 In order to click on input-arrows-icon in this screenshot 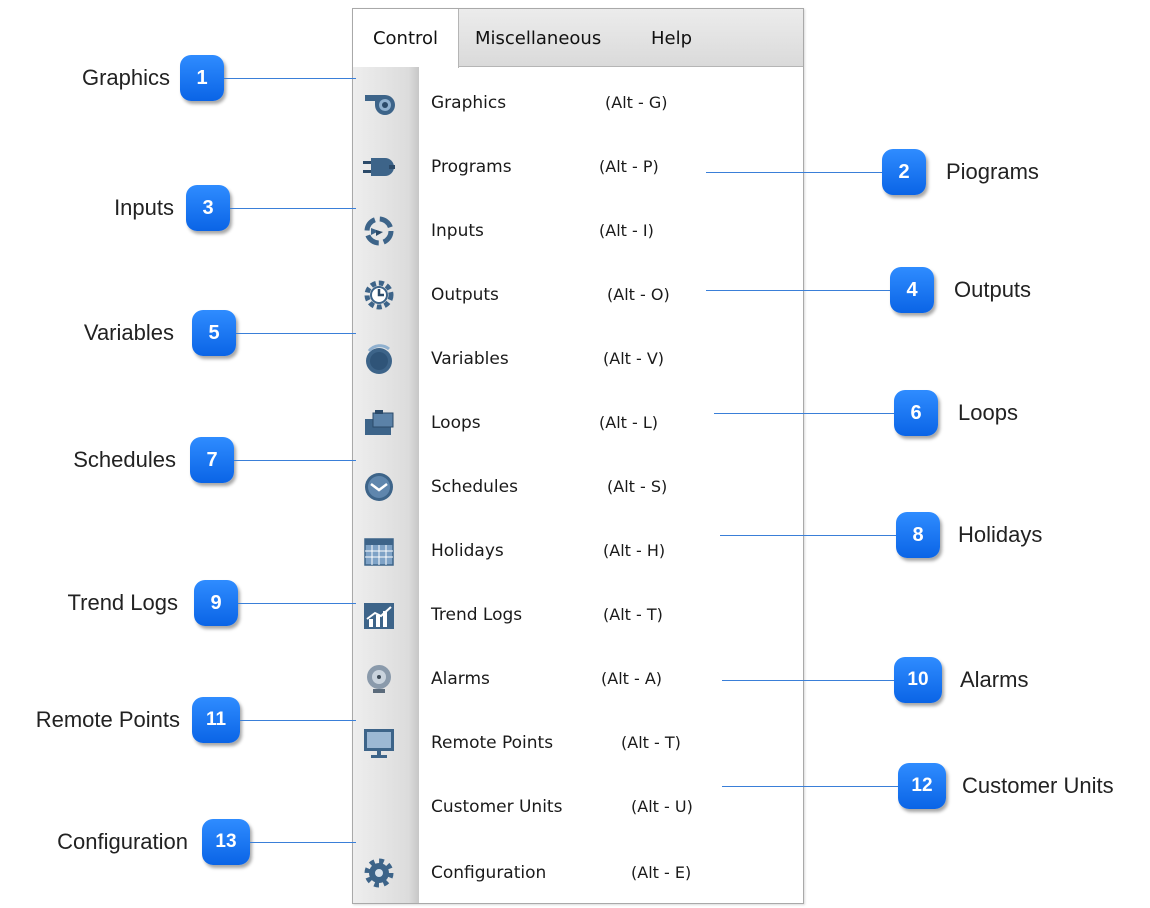, I will do `click(379, 231)`.